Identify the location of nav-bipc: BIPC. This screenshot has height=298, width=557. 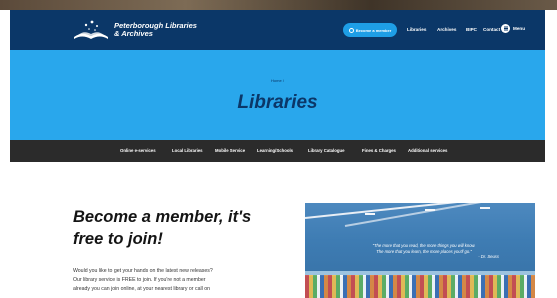
(471, 29).